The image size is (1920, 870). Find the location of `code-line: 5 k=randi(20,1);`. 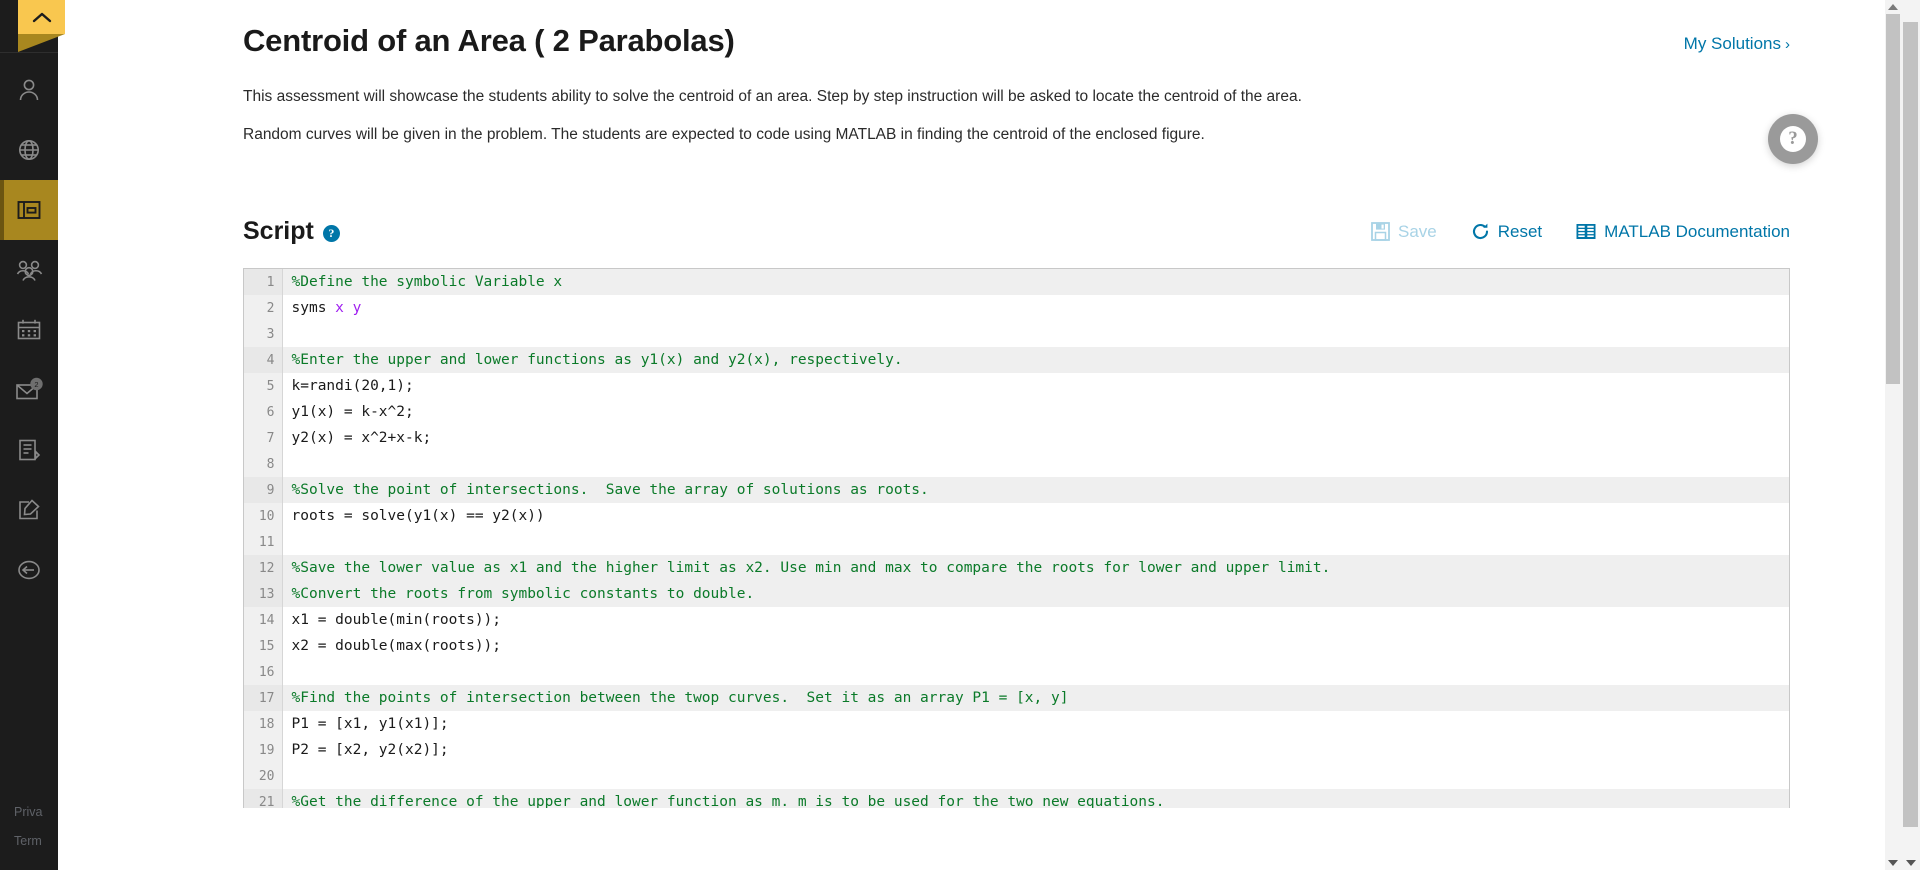

code-line: 5 k=randi(20,1); is located at coordinates (1016, 386).